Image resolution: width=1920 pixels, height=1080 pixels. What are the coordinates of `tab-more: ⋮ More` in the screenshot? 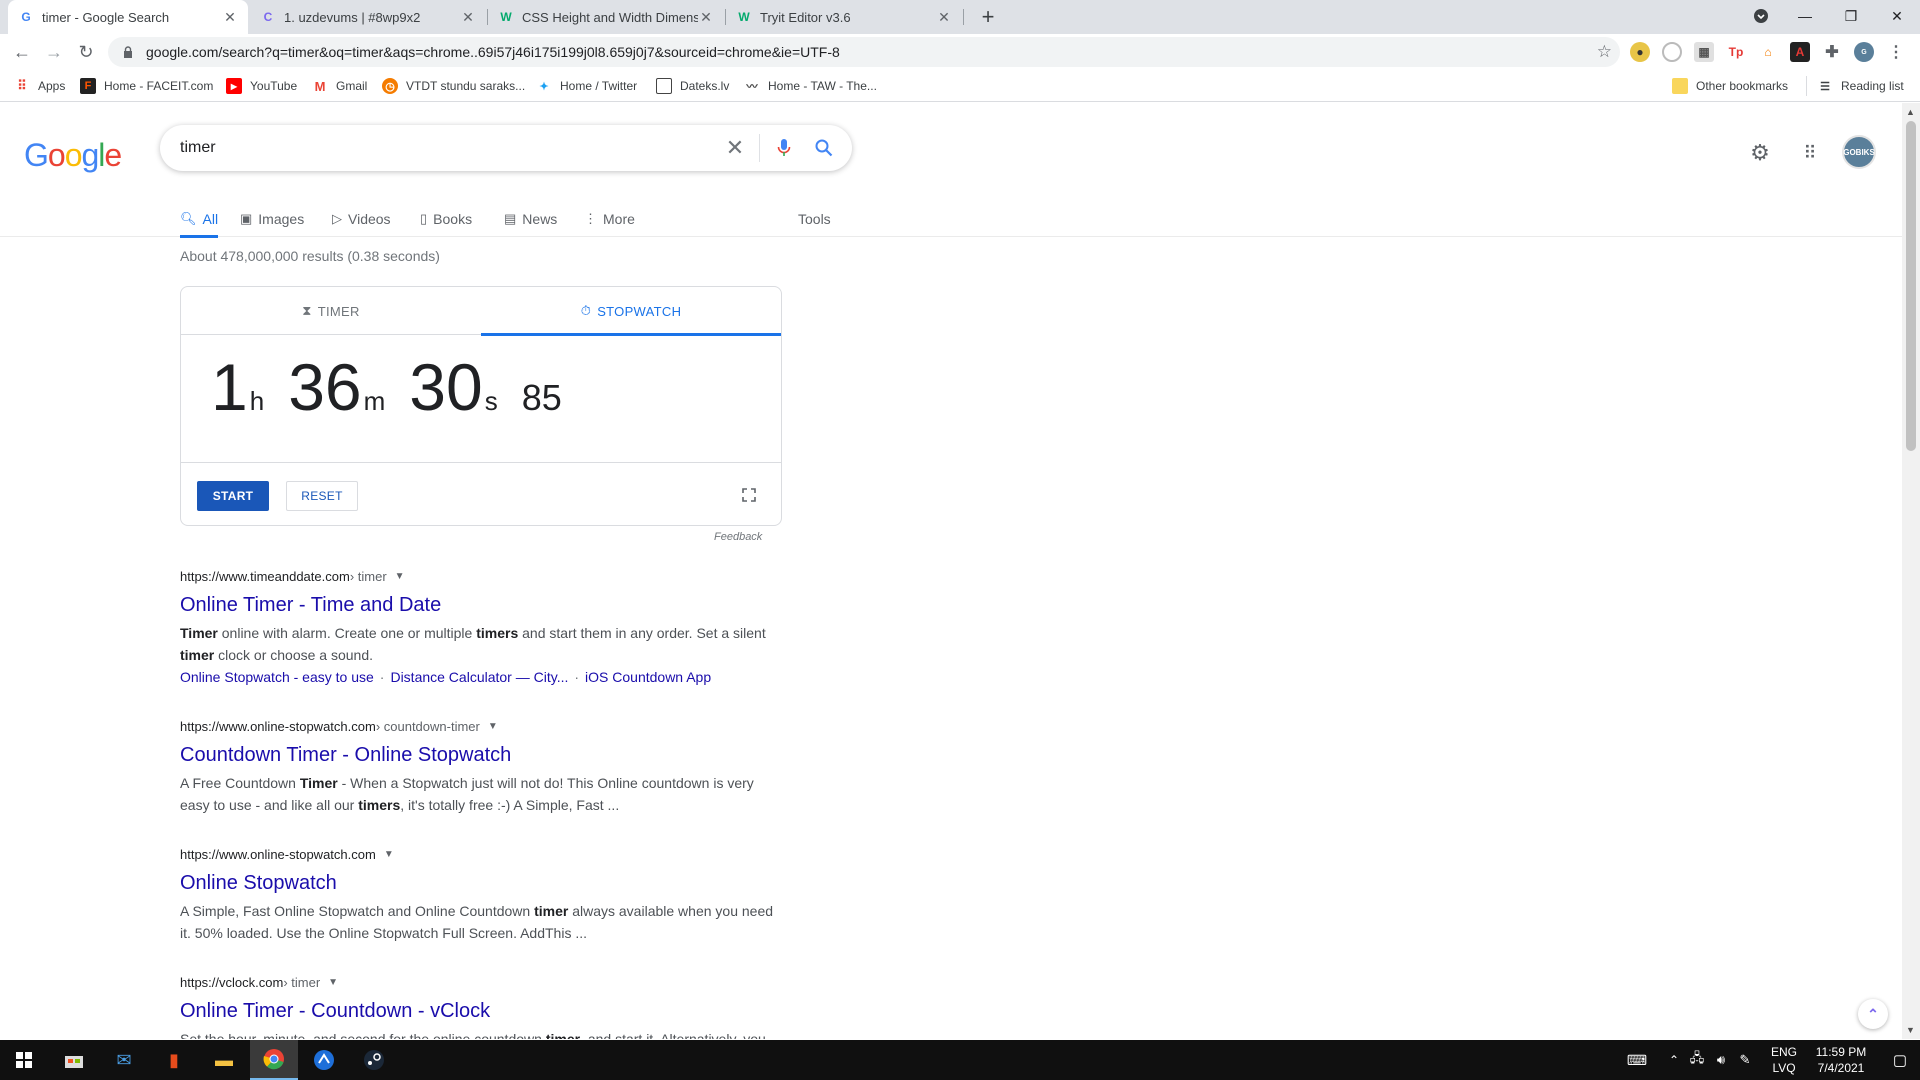 It's located at (609, 219).